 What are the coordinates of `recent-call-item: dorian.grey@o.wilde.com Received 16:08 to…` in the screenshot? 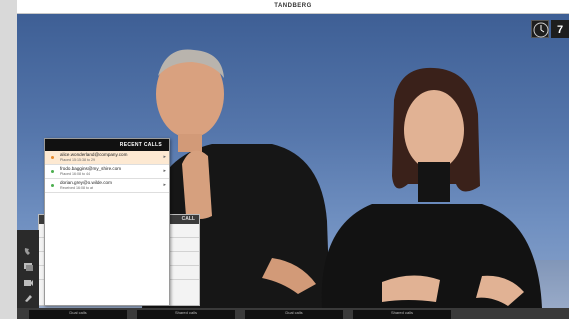 It's located at (107, 186).